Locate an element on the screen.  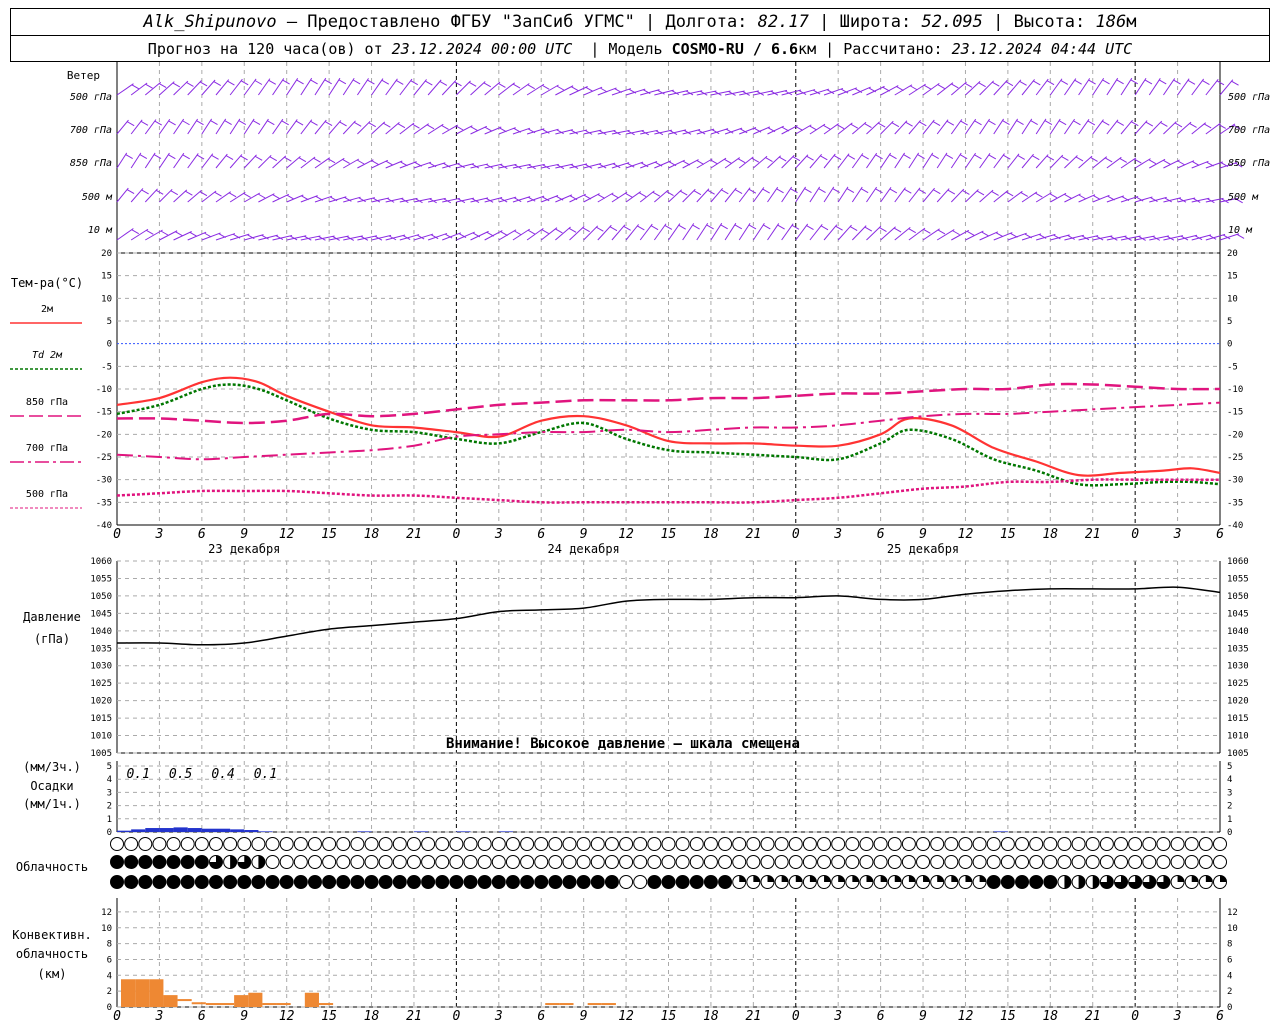
conv-ytick: 10 is located at coordinates (106, 929).